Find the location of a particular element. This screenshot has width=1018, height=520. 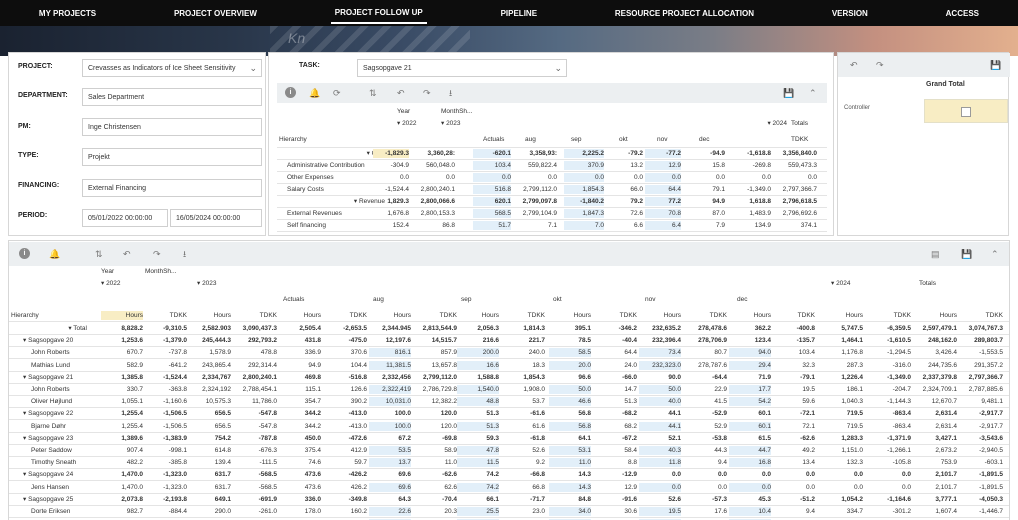

value-cell: 54.2 is located at coordinates (750, 402).